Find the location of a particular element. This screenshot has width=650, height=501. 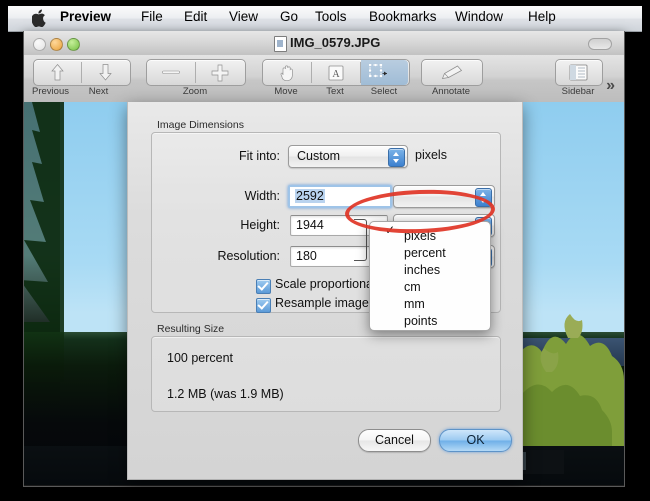

image-dimensions-group-title: Image Dimensions is located at coordinates (200, 125).